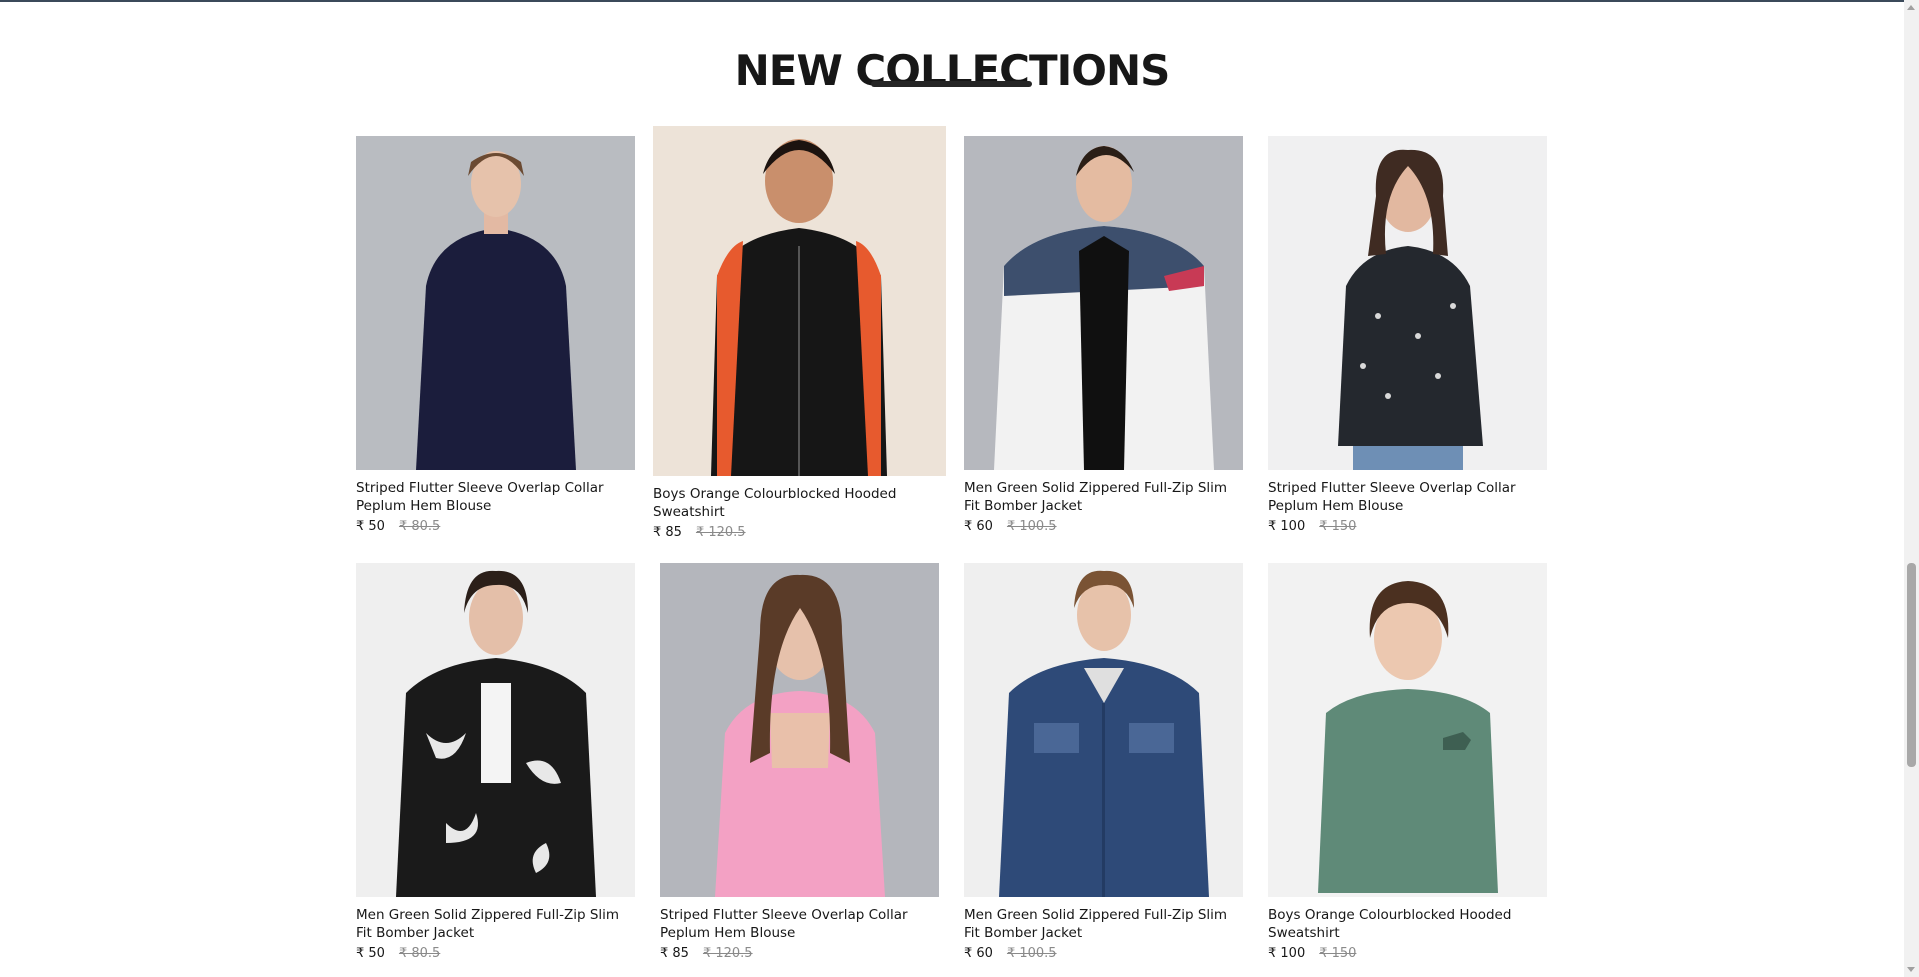  I want to click on window-top-border, so click(959, 1).